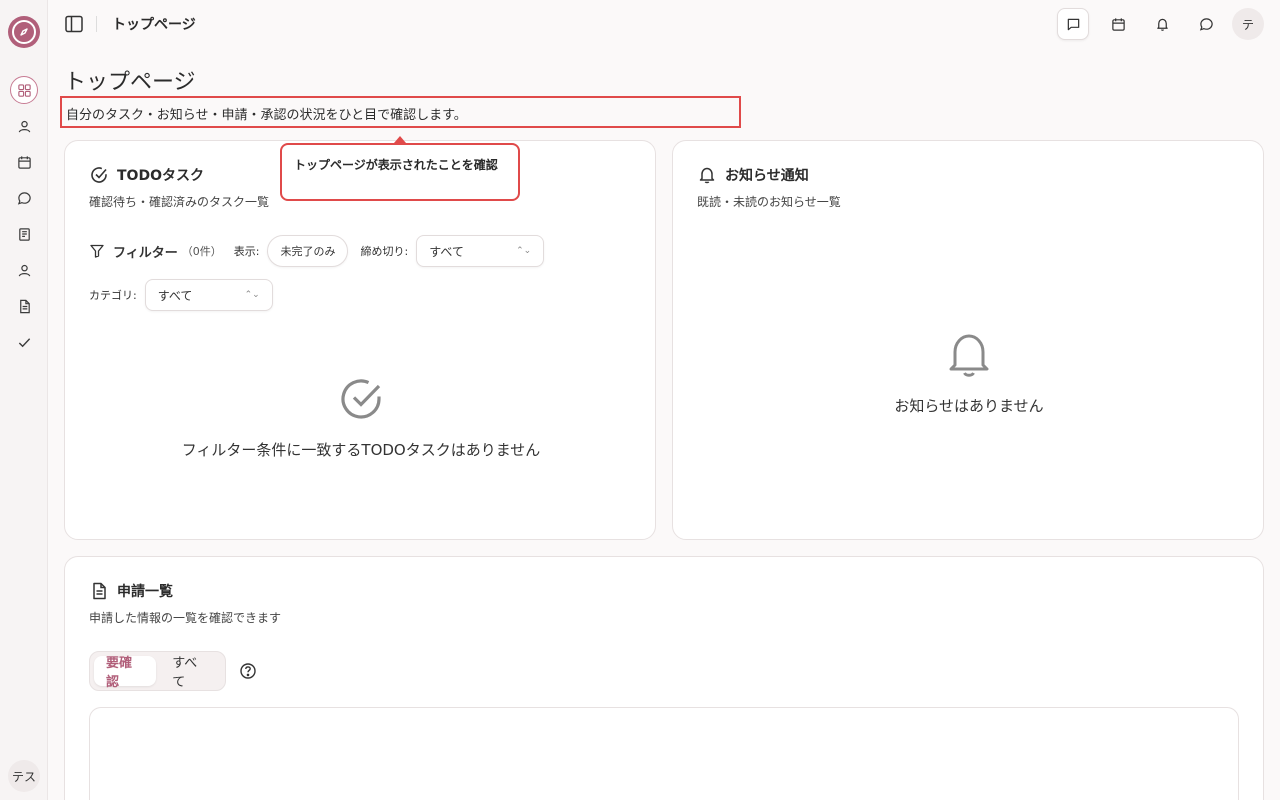 This screenshot has width=1280, height=800. I want to click on category-select-value: すべて, so click(175, 295).